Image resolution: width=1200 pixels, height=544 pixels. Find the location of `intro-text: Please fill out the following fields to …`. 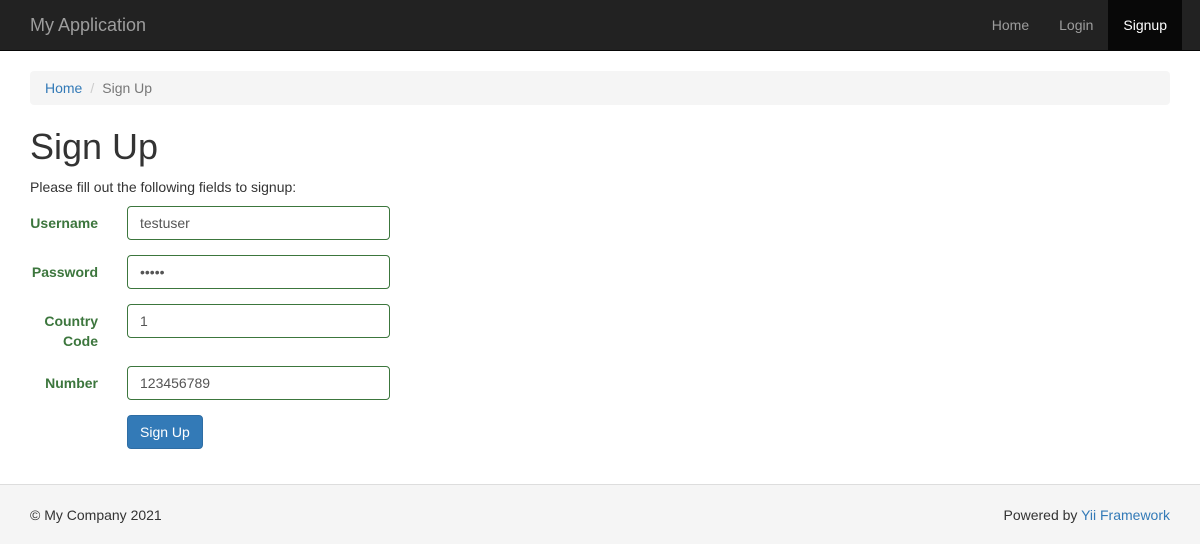

intro-text: Please fill out the following fields to … is located at coordinates (163, 187).